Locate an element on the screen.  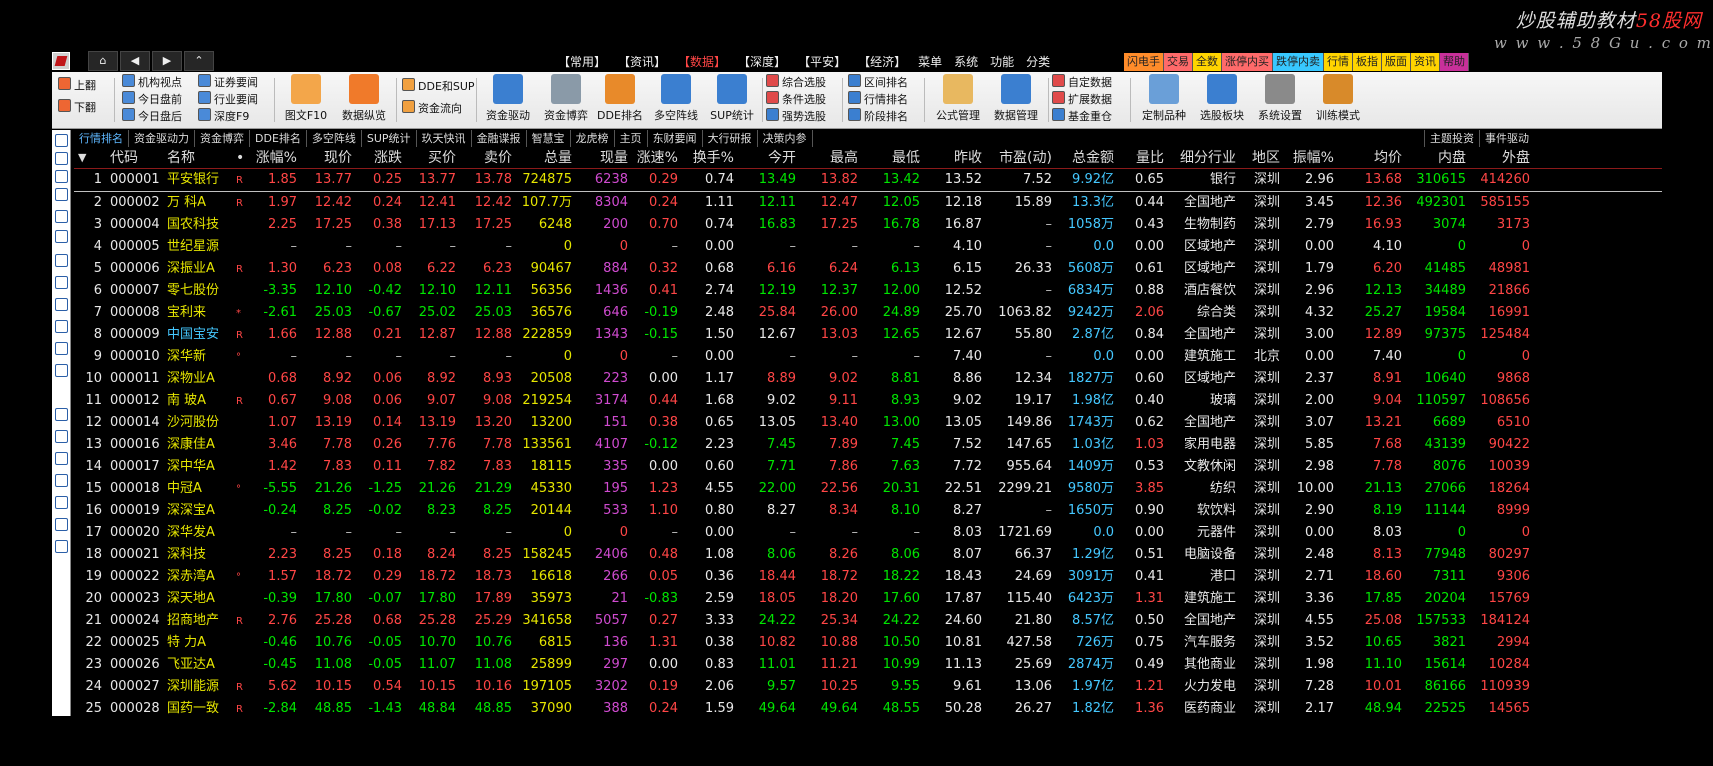
function-tab: 金融谍报 is located at coordinates (499, 138).